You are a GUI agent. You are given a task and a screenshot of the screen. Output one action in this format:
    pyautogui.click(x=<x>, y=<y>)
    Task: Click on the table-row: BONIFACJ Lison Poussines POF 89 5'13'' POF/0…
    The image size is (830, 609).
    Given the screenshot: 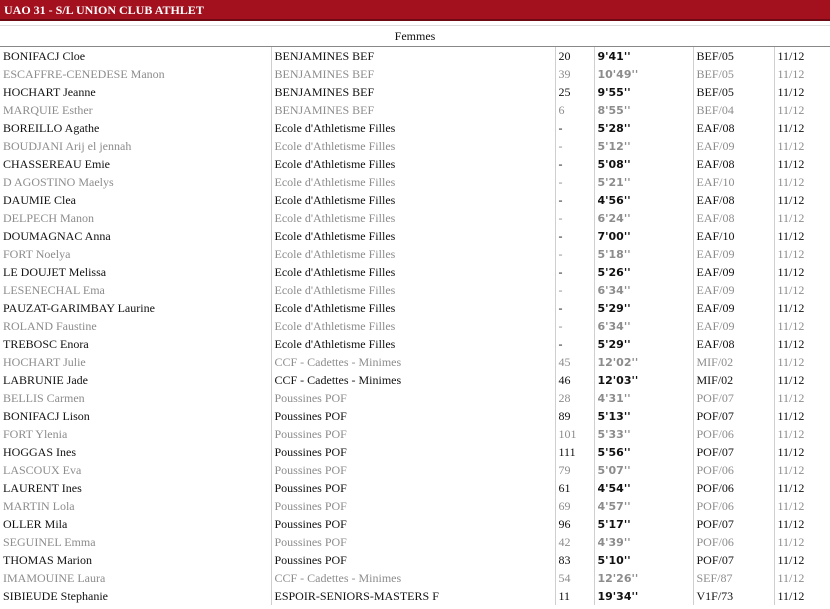 What is the action you would take?
    pyautogui.click(x=415, y=416)
    